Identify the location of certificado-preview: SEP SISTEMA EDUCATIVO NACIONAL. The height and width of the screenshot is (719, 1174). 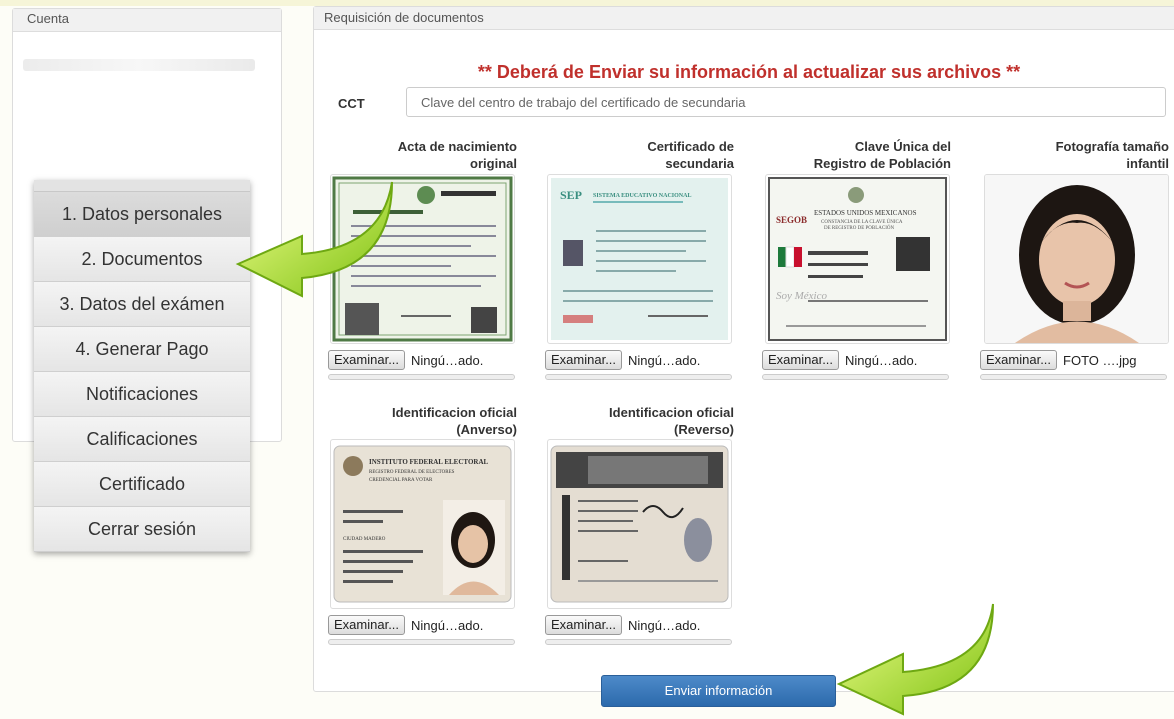
(639, 259).